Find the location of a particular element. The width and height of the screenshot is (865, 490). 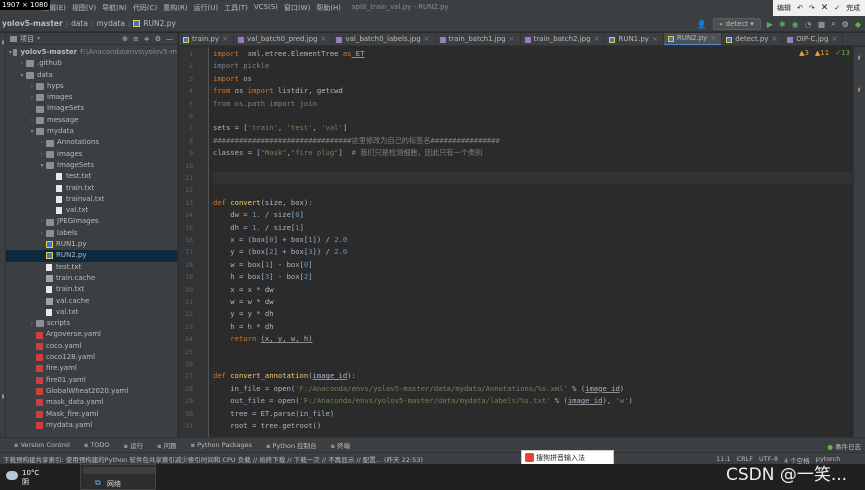

minimize-icon: — is located at coordinates (169, 39).